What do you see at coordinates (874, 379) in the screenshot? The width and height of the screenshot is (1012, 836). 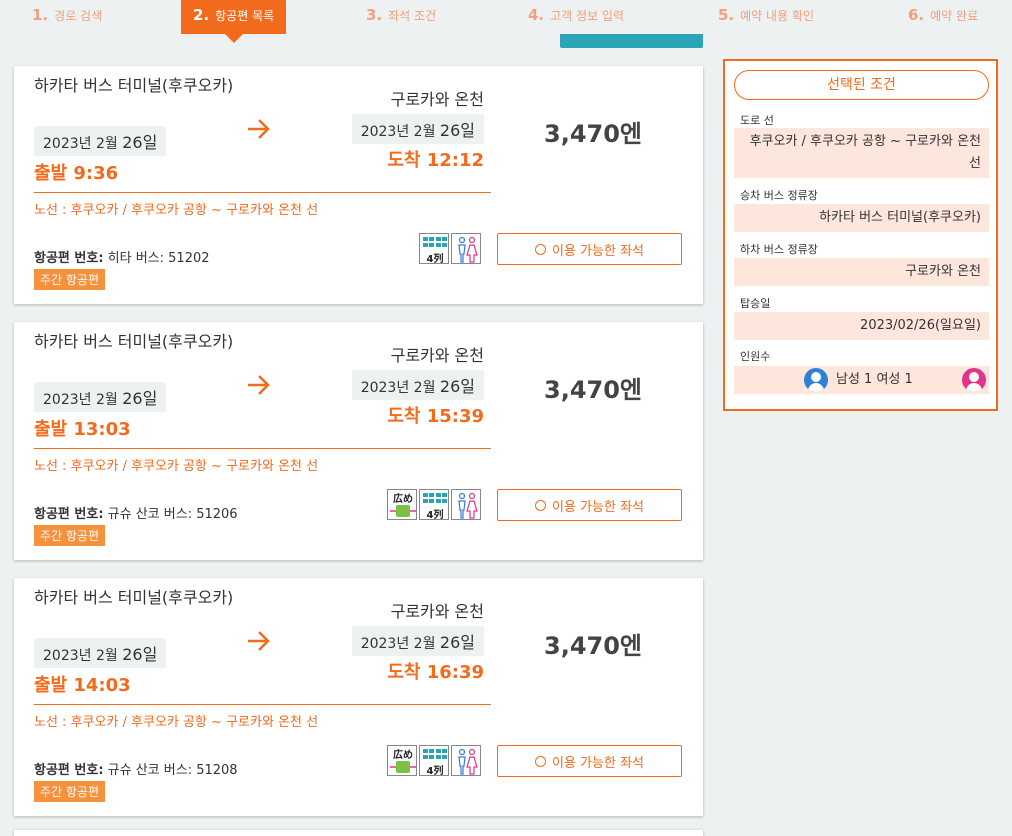 I see `passenger-count: 남성 1 여성 1` at bounding box center [874, 379].